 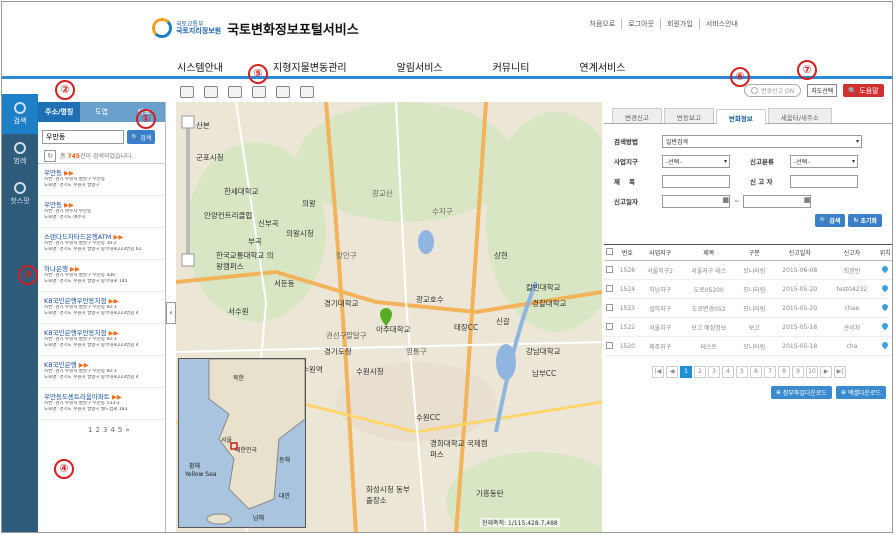 I want to click on refresh-icon: ↻, so click(x=50, y=155).